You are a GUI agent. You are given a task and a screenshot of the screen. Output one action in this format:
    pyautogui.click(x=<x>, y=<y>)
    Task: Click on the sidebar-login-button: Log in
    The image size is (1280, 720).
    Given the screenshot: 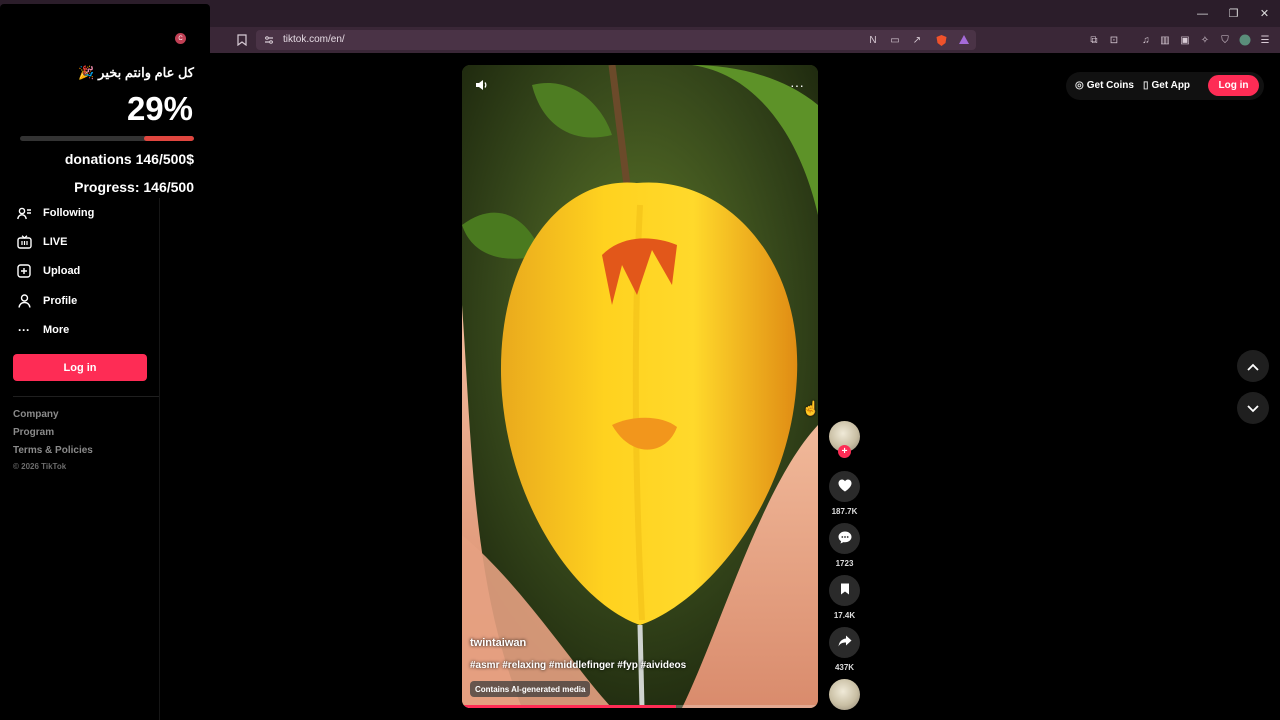 What is the action you would take?
    pyautogui.click(x=80, y=367)
    